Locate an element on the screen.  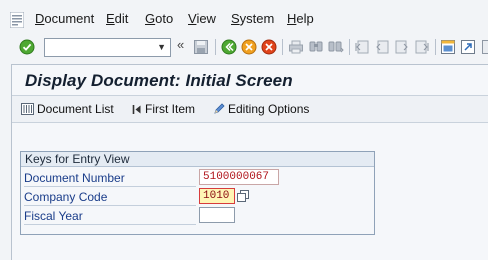
next-page-icon is located at coordinates (402, 47).